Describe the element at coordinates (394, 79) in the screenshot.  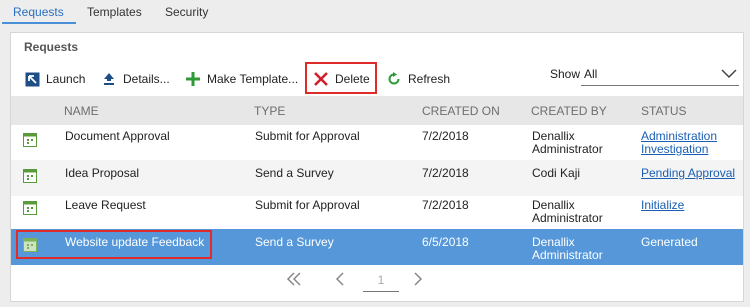
I see `refresh-icon` at that location.